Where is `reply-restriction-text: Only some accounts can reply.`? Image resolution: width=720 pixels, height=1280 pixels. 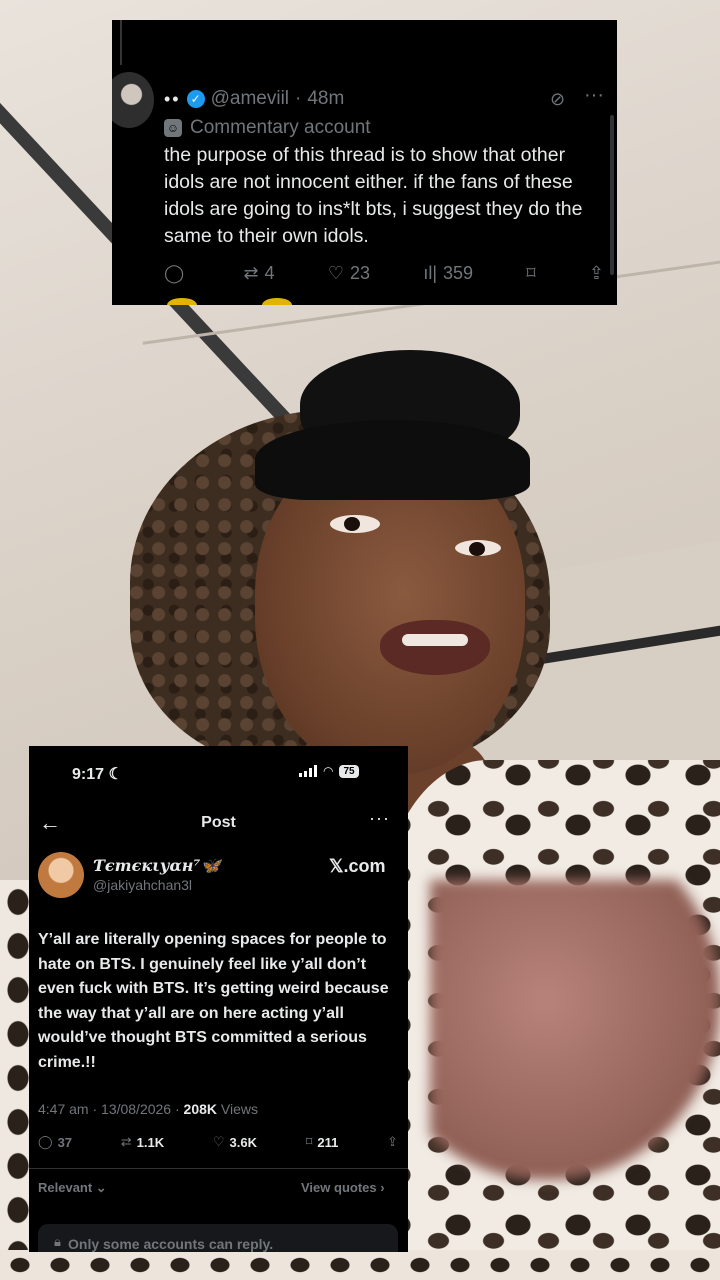 reply-restriction-text: Only some accounts can reply. is located at coordinates (171, 1244).